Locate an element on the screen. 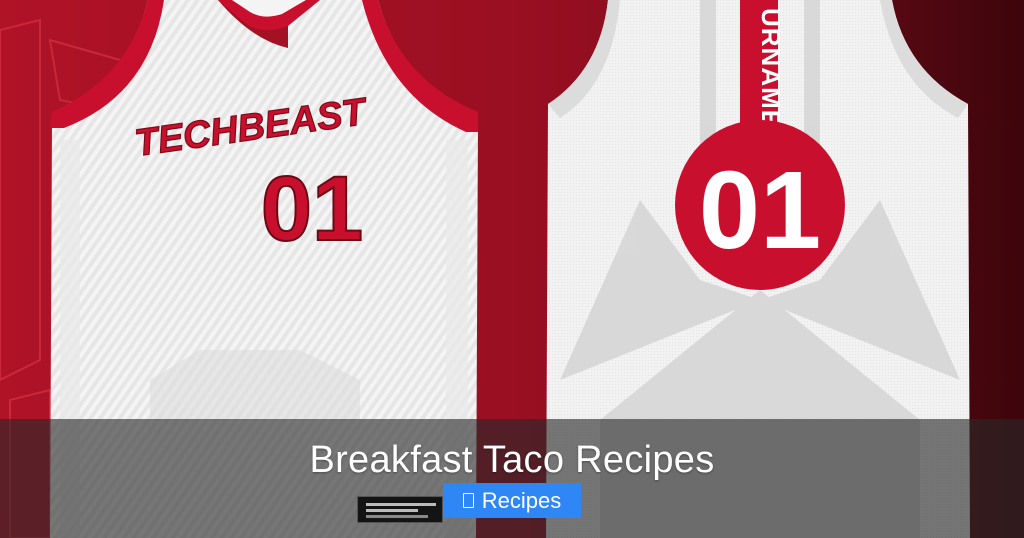 The height and width of the screenshot is (538, 1024). post-title: Breakfast Taco Recipes is located at coordinates (512, 460).